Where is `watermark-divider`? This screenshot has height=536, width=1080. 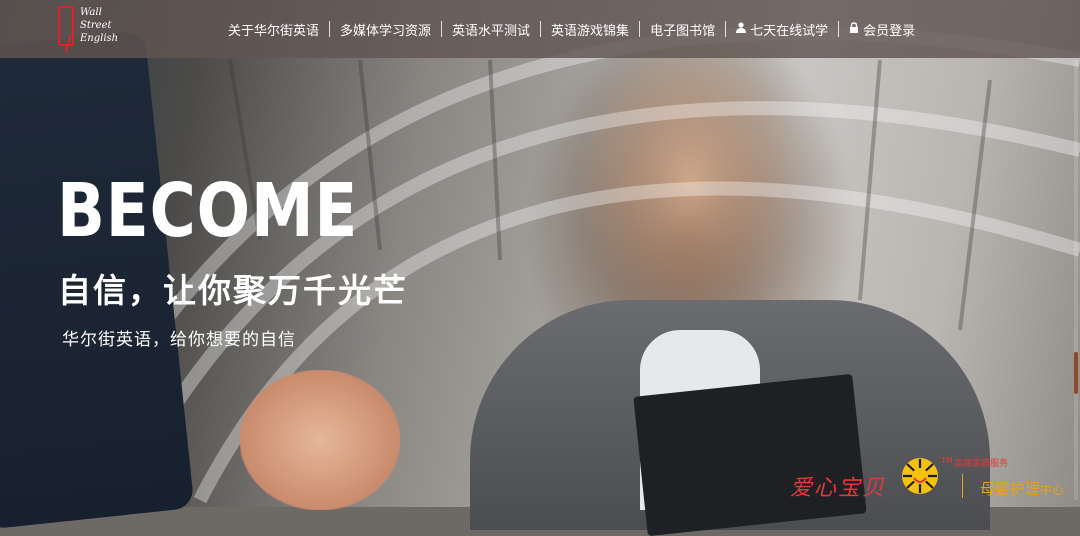
watermark-divider is located at coordinates (962, 486).